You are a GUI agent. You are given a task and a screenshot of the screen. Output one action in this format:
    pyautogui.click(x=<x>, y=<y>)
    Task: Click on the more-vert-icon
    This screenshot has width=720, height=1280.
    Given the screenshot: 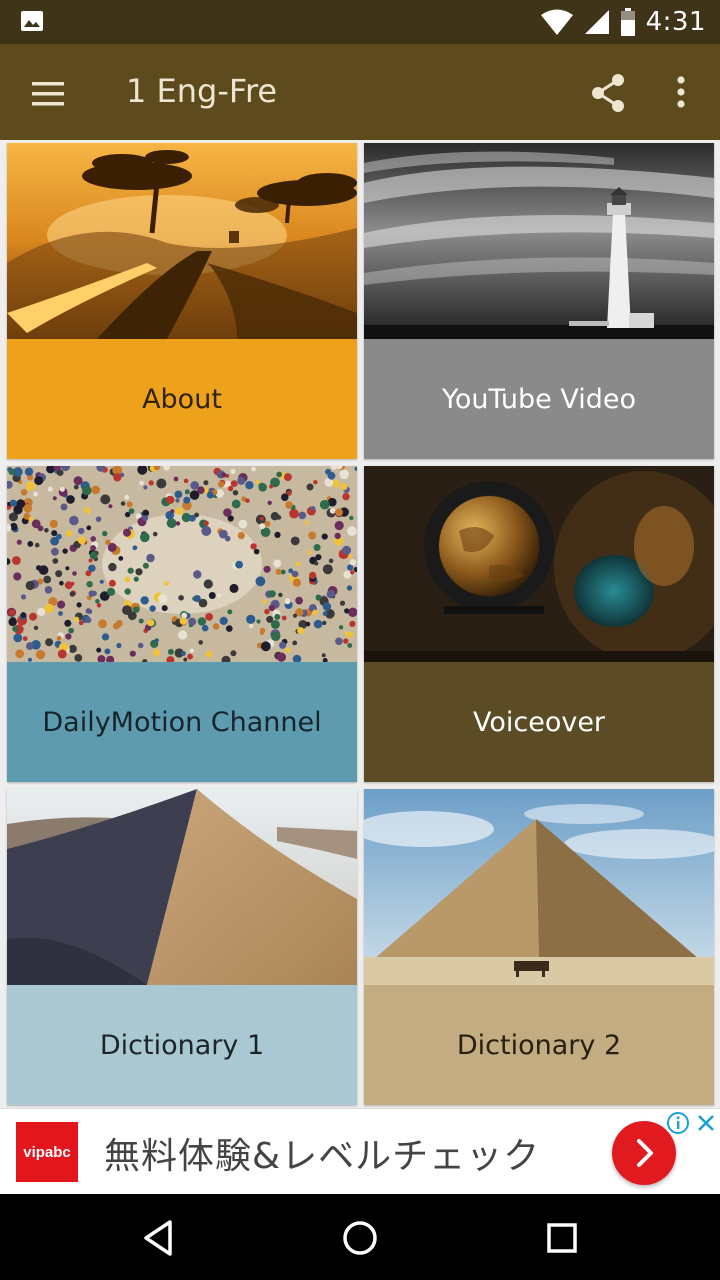 What is the action you would take?
    pyautogui.click(x=681, y=93)
    